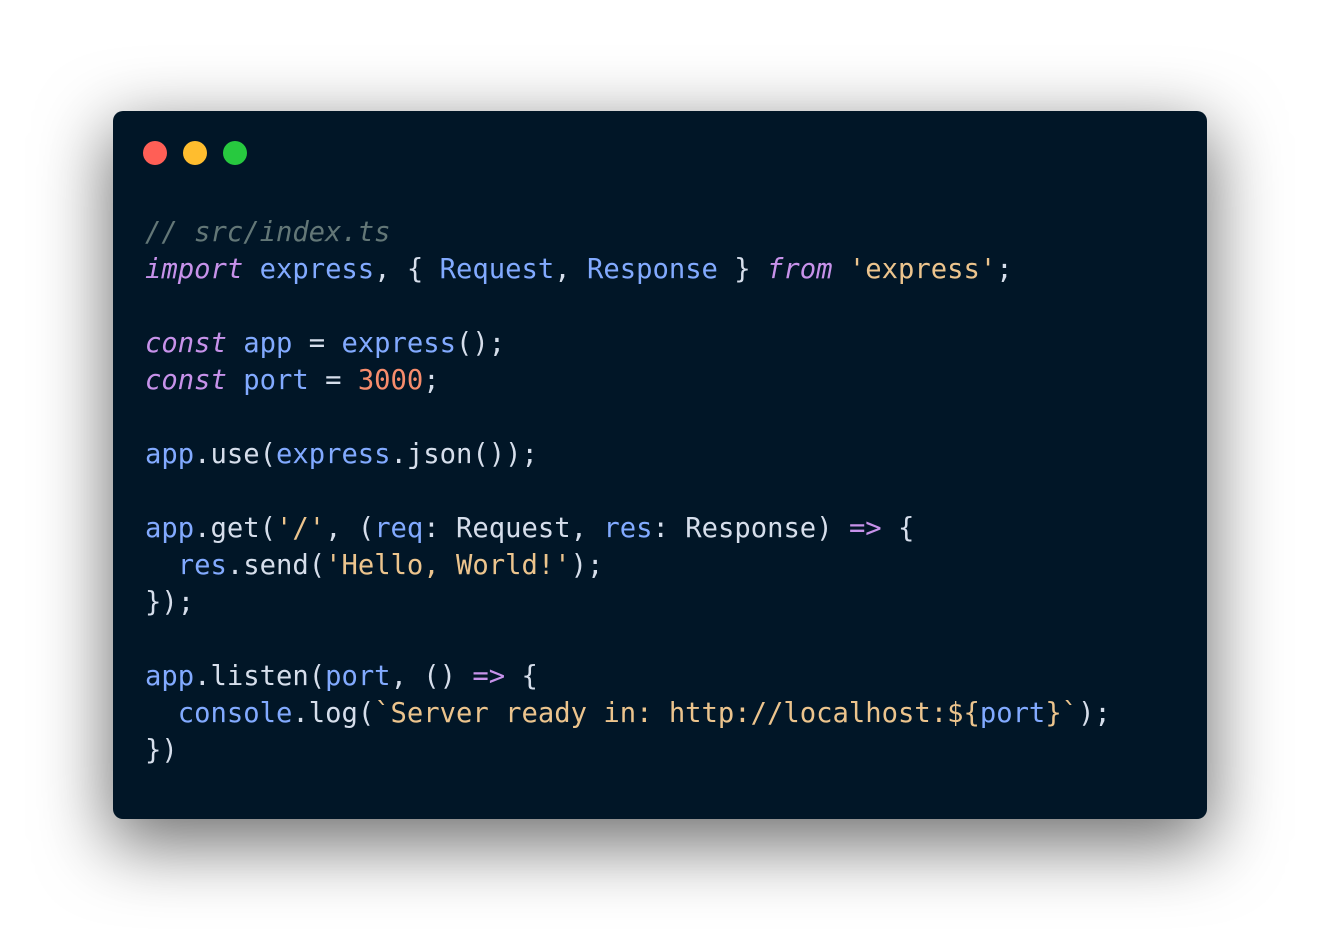  I want to click on code-token-punctuation: ());, so click(505, 454).